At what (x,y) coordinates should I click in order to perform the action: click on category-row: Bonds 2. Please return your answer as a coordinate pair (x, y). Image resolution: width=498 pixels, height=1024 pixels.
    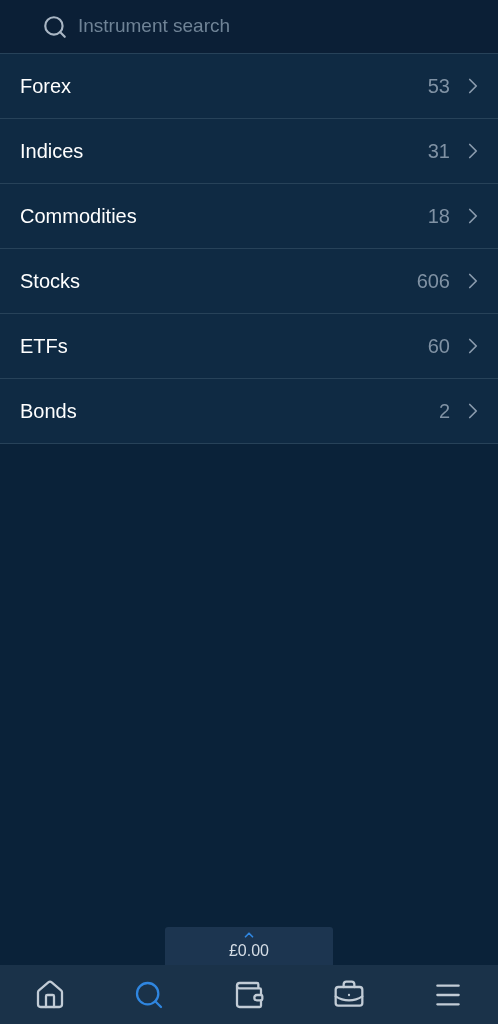
    Looking at the image, I should click on (249, 410).